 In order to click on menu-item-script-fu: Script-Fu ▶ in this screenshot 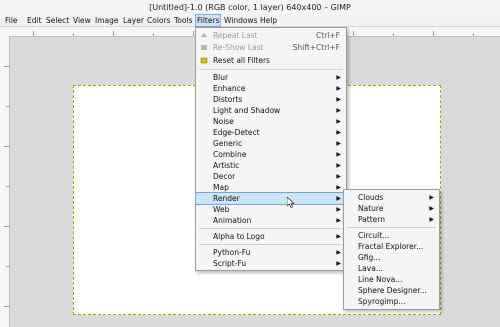, I will do `click(271, 263)`.